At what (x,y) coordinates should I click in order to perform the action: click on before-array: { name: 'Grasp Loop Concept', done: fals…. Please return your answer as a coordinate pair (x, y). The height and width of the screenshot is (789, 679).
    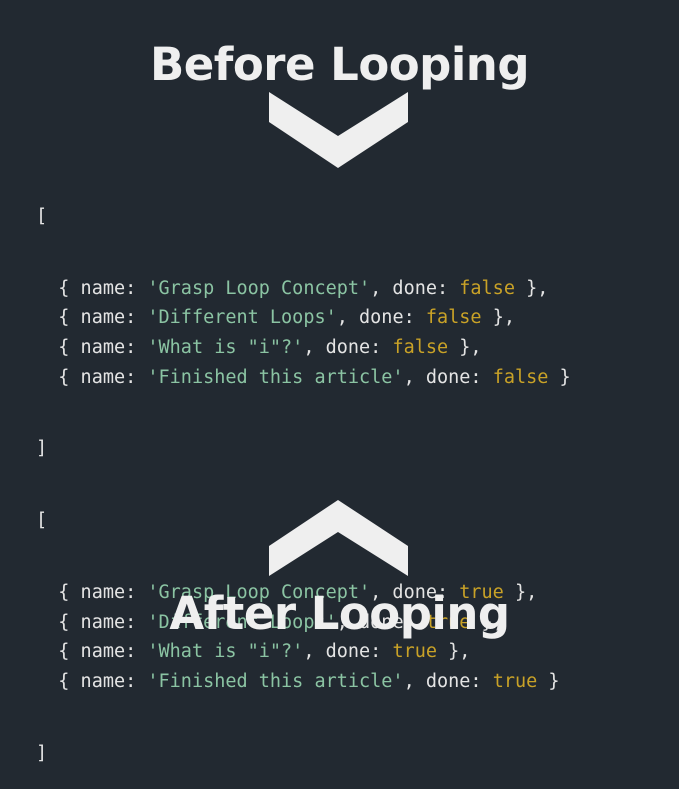
    Looking at the image, I should click on (303, 333).